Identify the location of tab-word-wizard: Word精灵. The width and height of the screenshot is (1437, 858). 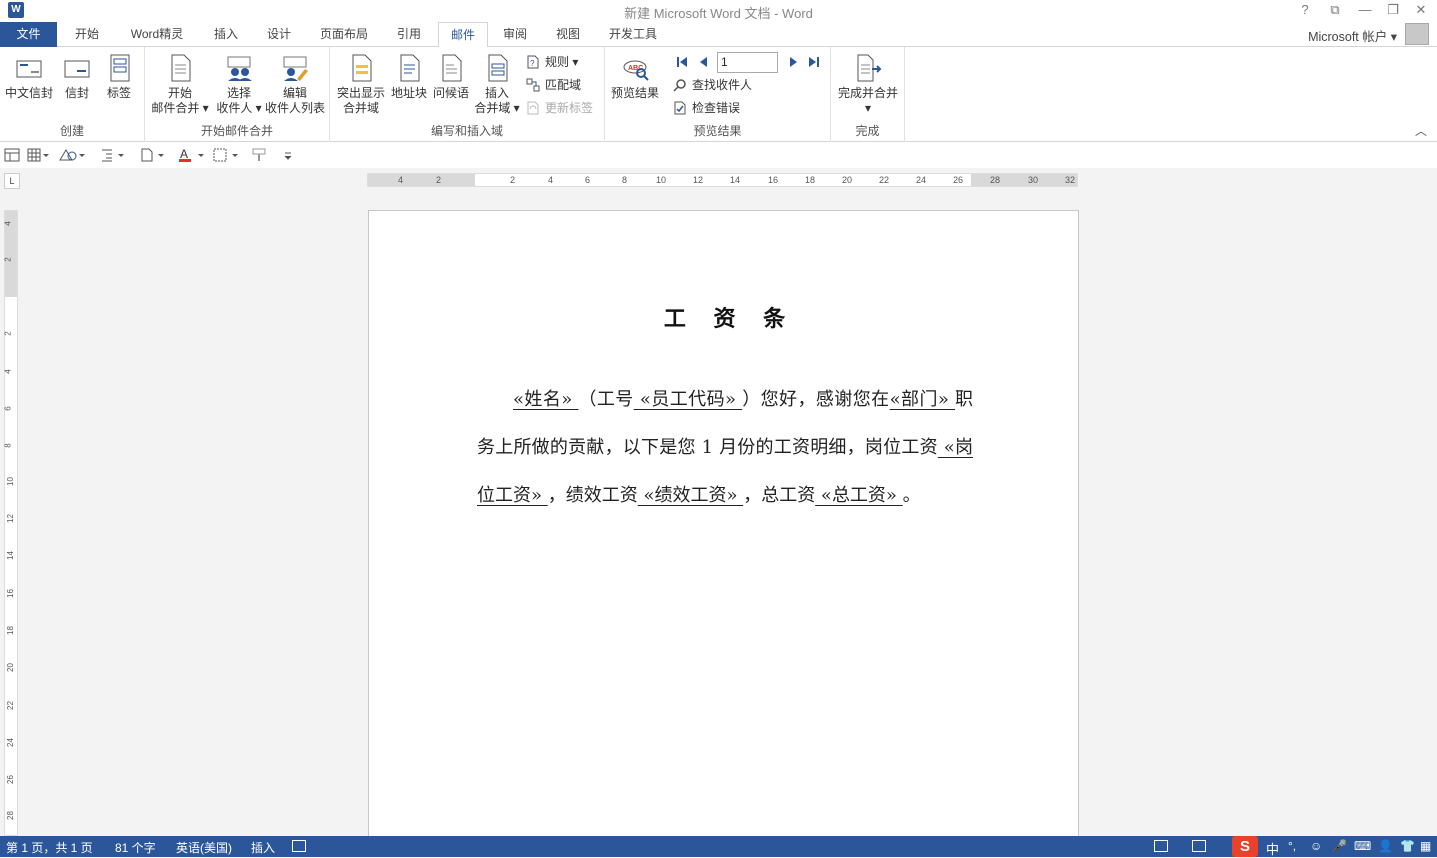
(157, 34).